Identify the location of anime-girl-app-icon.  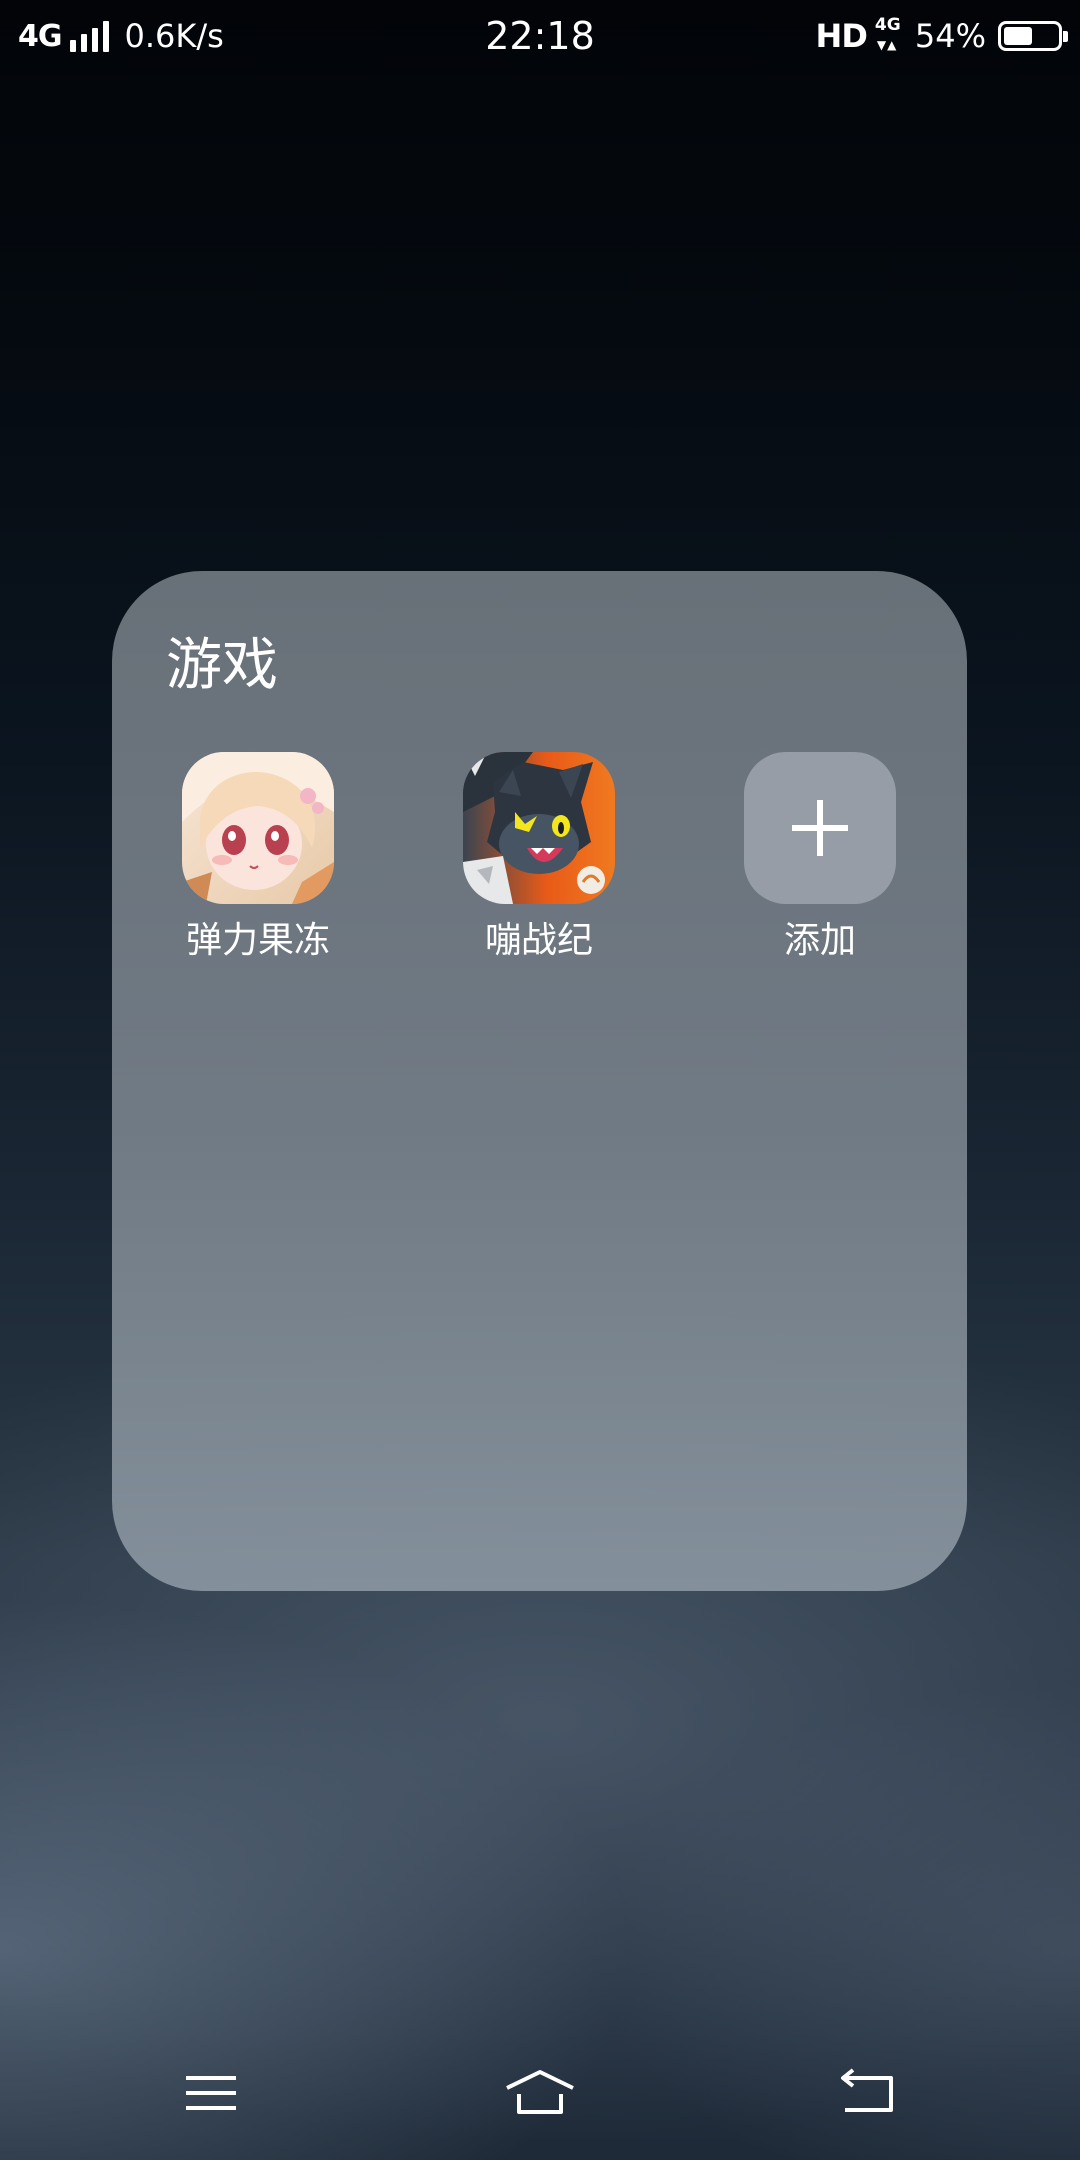
(258, 828).